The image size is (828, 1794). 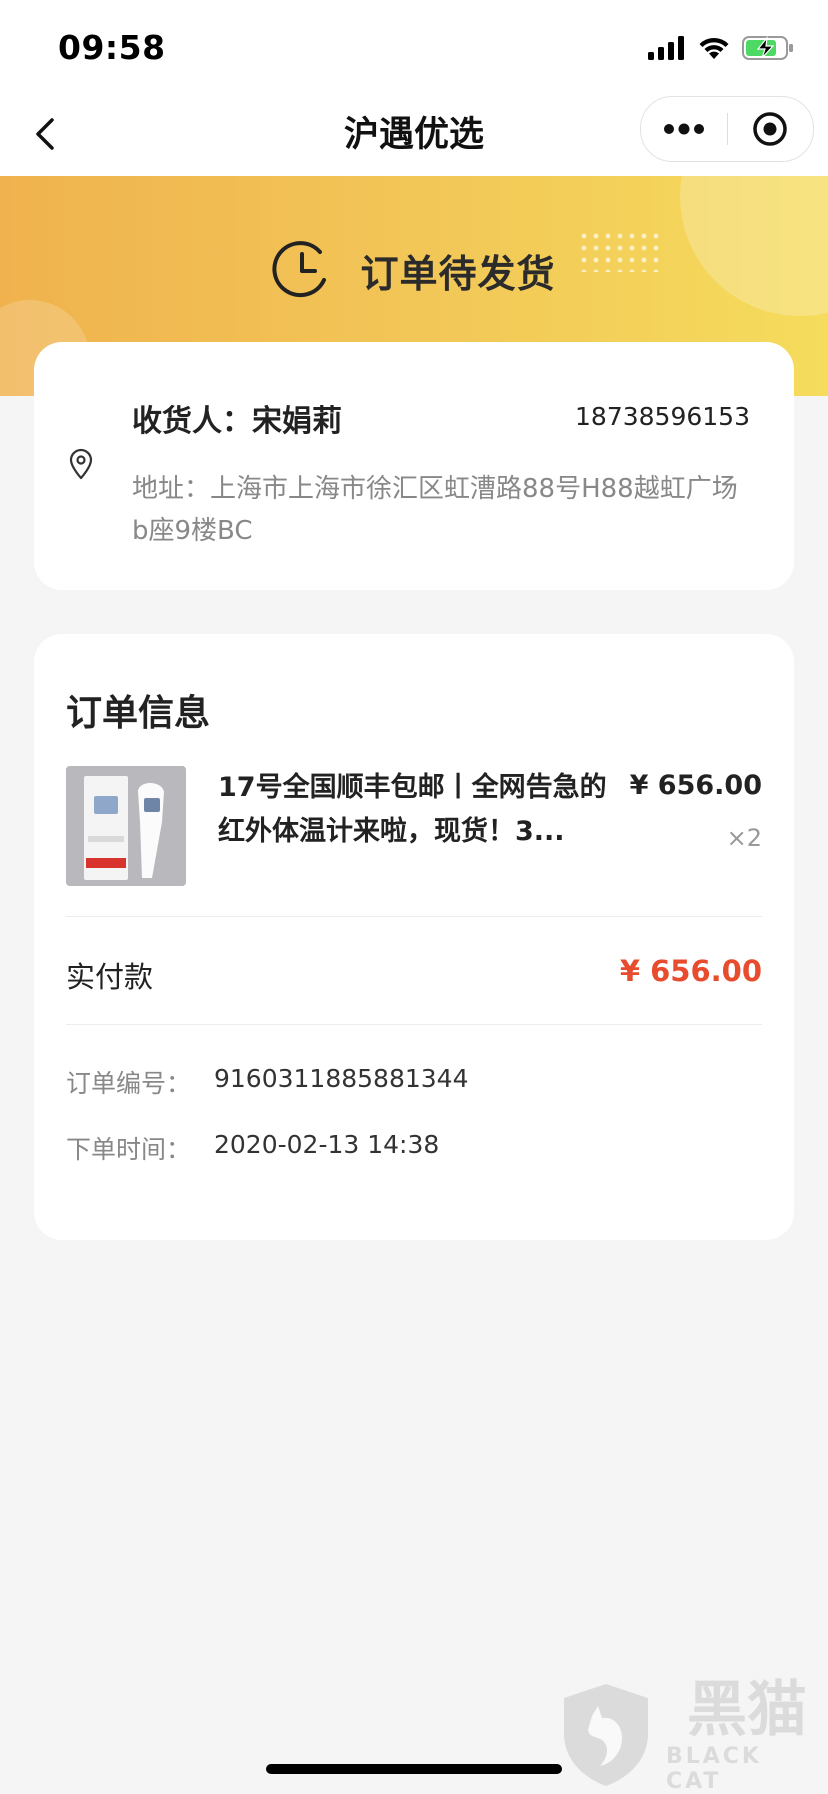 What do you see at coordinates (714, 48) in the screenshot?
I see `wifi-icon` at bounding box center [714, 48].